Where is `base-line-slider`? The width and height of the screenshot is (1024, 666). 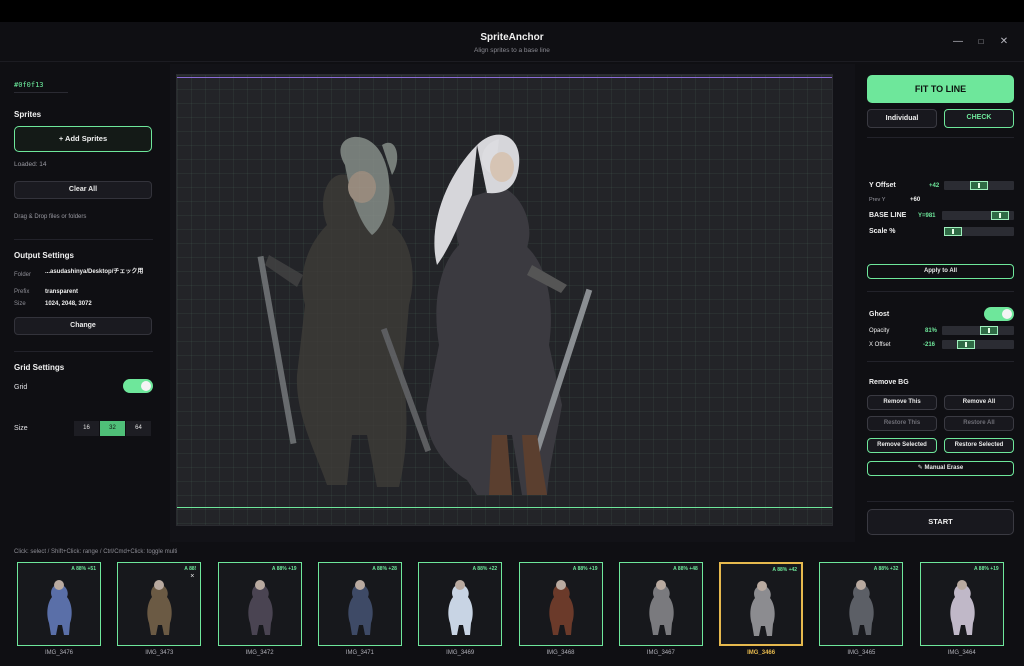
base-line-slider is located at coordinates (978, 215).